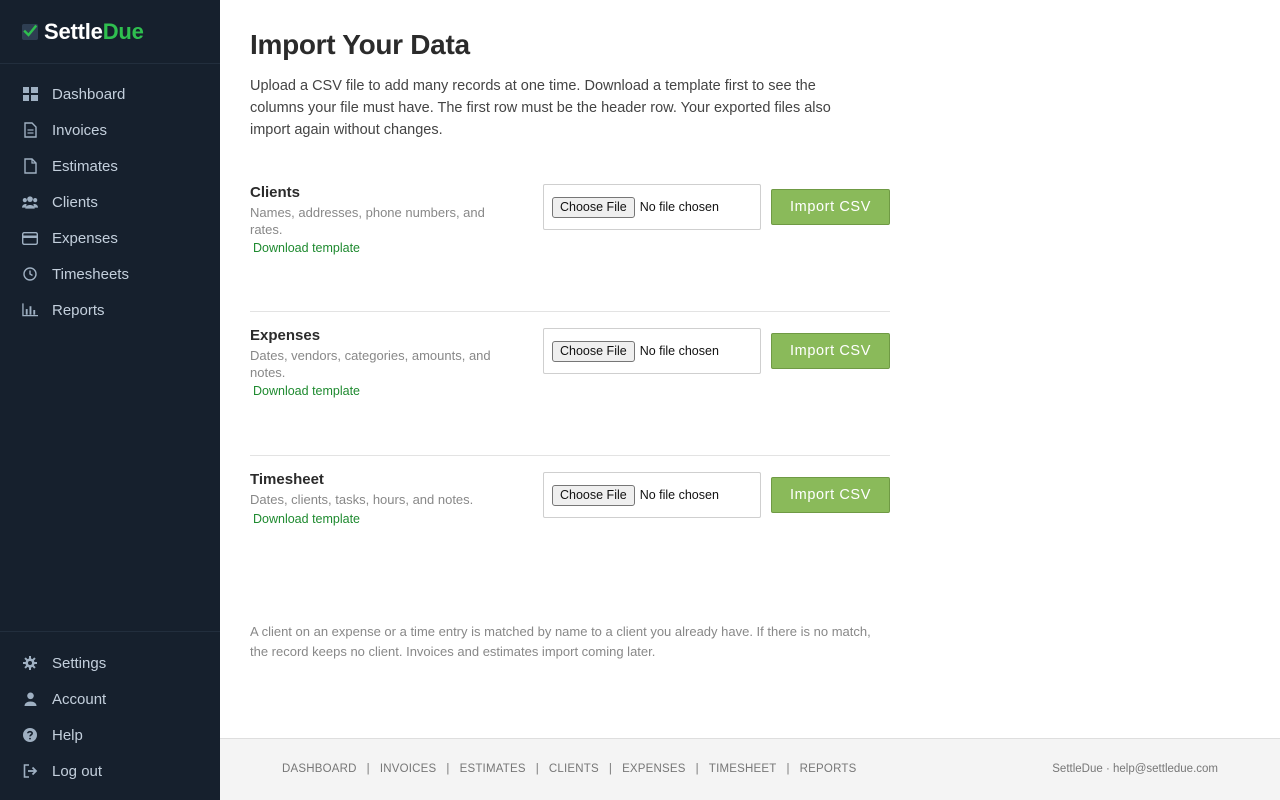 The height and width of the screenshot is (800, 1280). Describe the element at coordinates (110, 130) in the screenshot. I see `sidebar-item-invoices: Invoices` at that location.